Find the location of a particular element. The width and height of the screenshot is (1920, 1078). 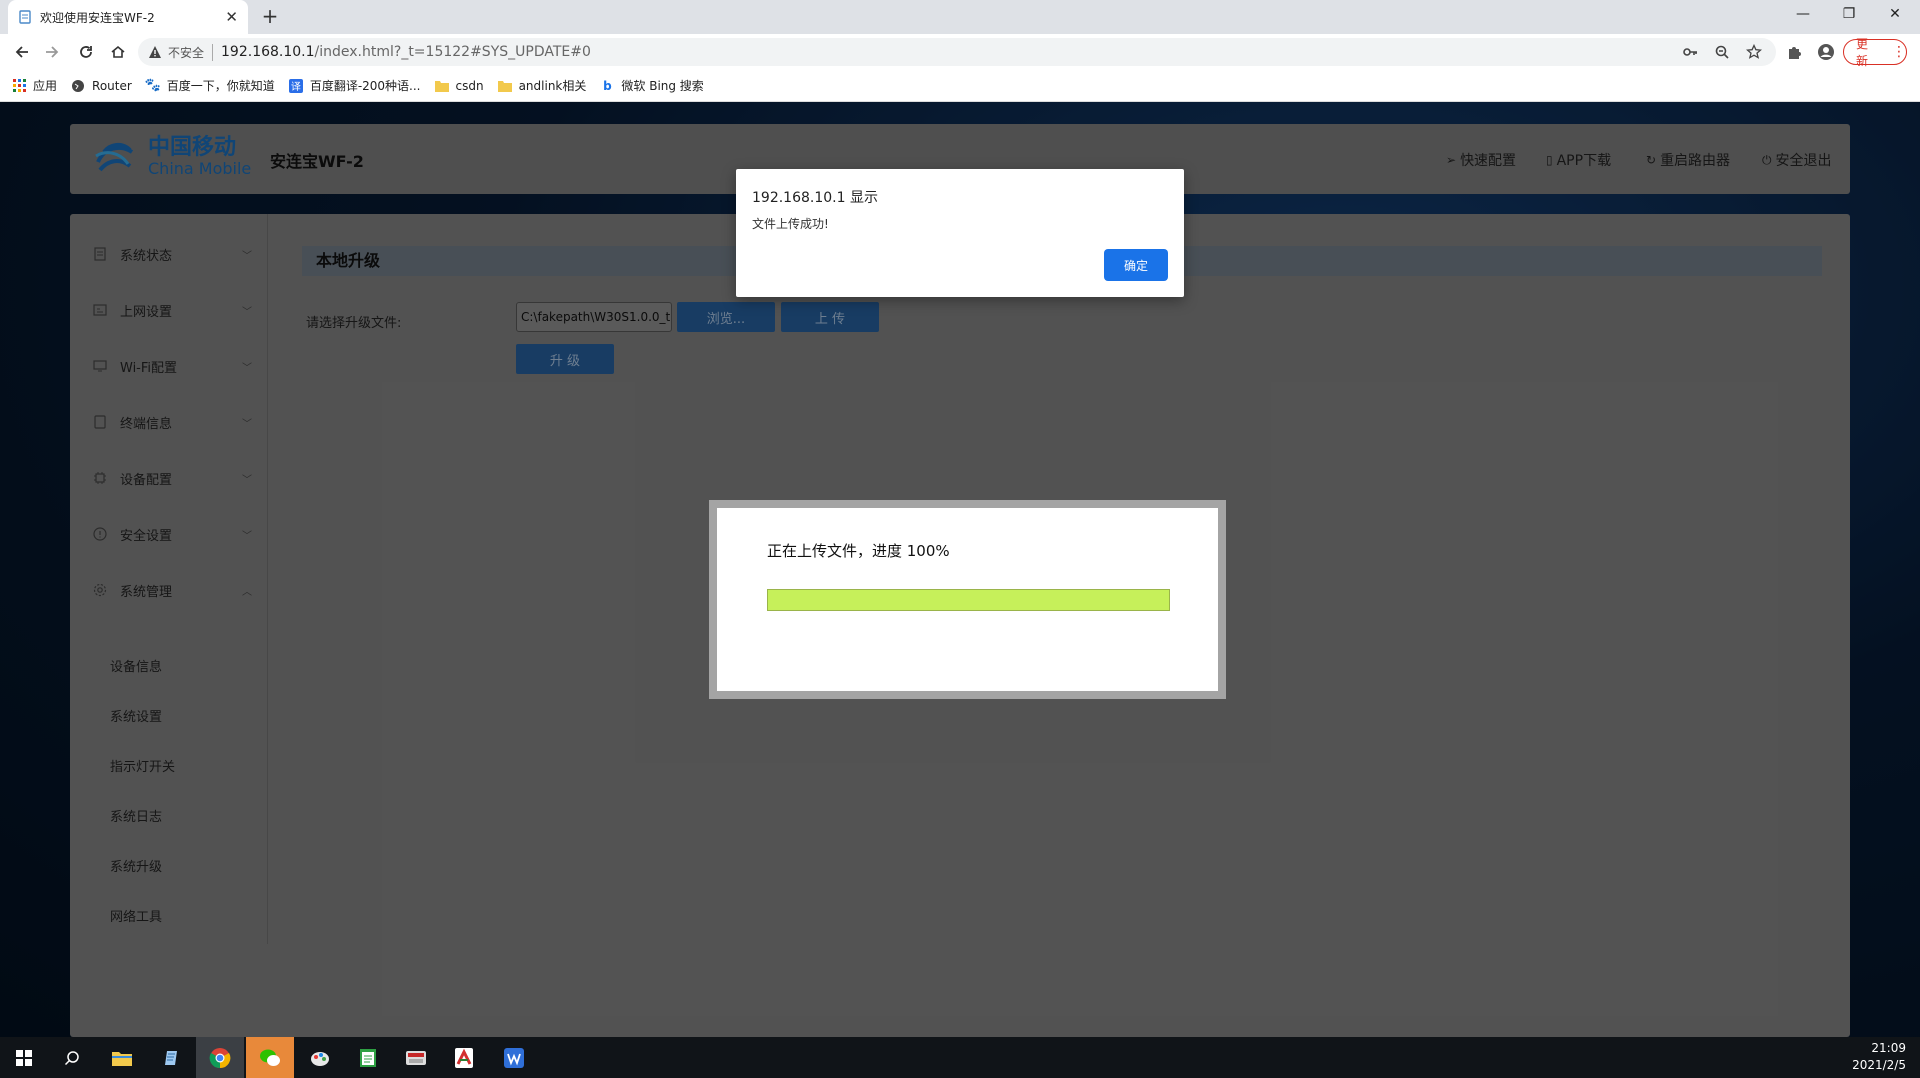

upload-progress-dialog: 正在上传文件，进度 100% is located at coordinates (967, 599).